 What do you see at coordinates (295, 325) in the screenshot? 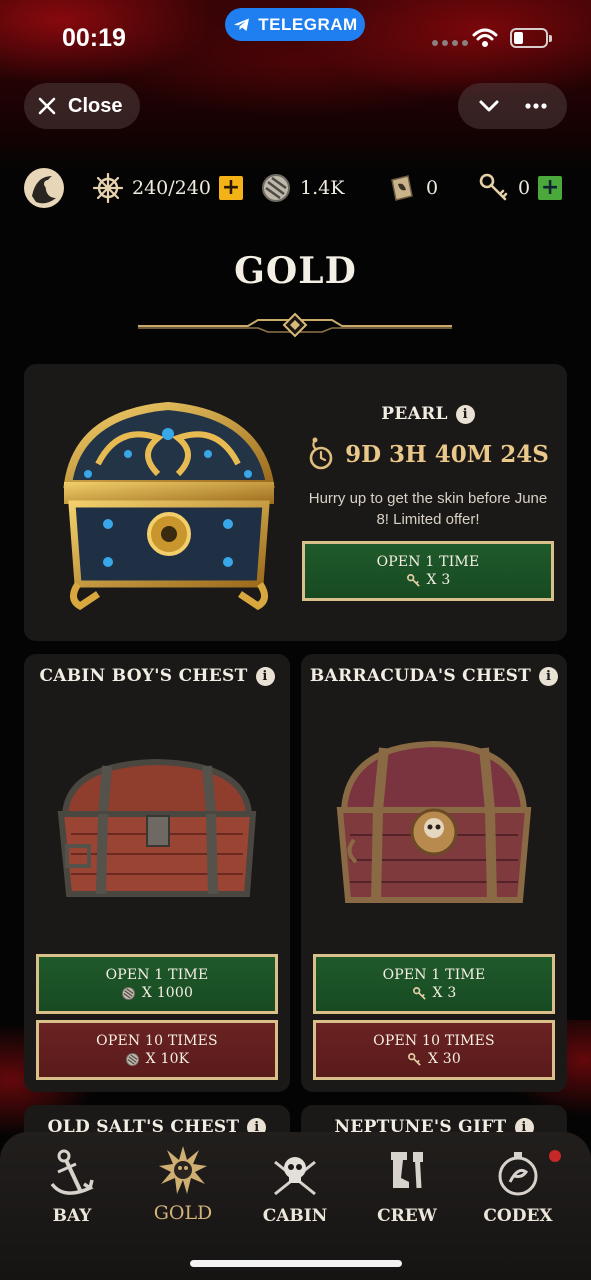
I see `ornament-divider` at bounding box center [295, 325].